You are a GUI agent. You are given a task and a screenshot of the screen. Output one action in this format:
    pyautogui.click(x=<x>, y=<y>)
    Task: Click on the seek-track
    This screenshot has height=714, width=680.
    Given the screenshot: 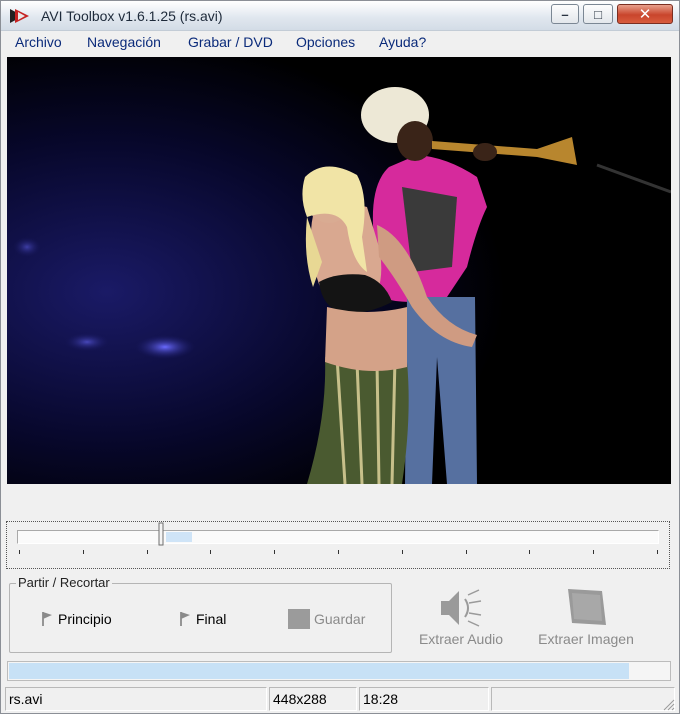 What is the action you would take?
    pyautogui.click(x=338, y=537)
    